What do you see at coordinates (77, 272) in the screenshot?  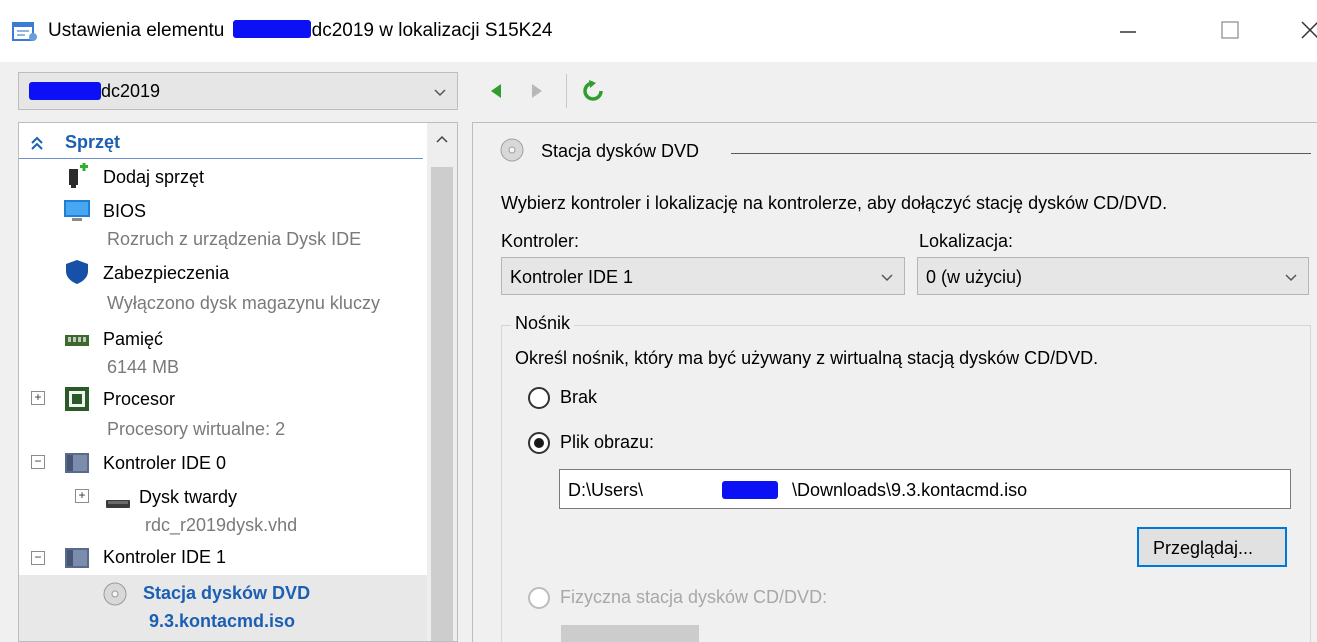 I see `shield-icon` at bounding box center [77, 272].